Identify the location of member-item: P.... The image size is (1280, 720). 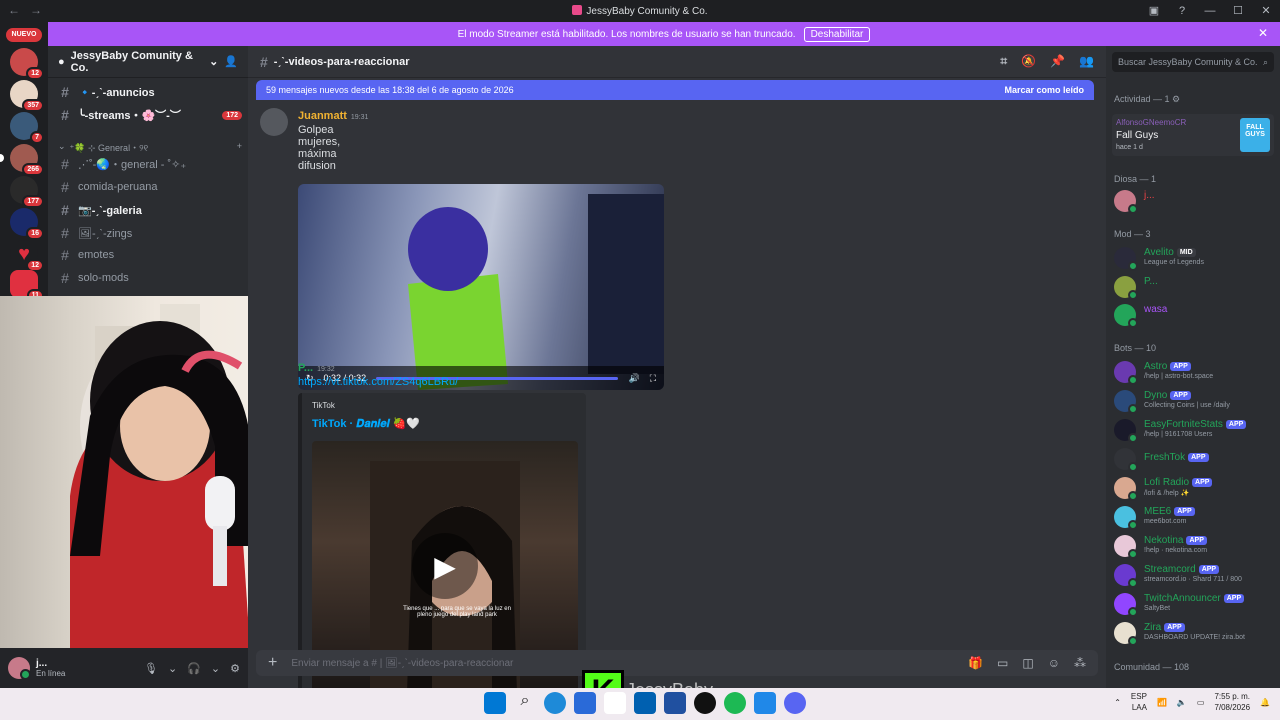
(1196, 287).